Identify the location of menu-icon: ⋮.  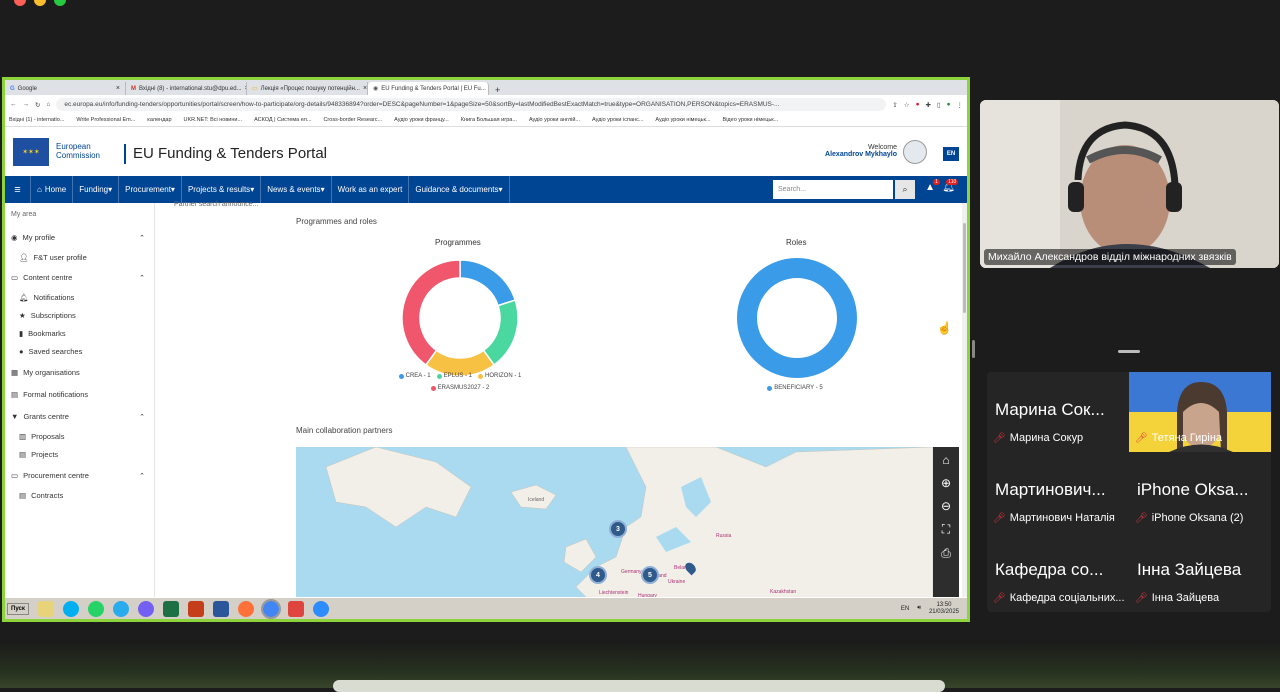
(962, 105).